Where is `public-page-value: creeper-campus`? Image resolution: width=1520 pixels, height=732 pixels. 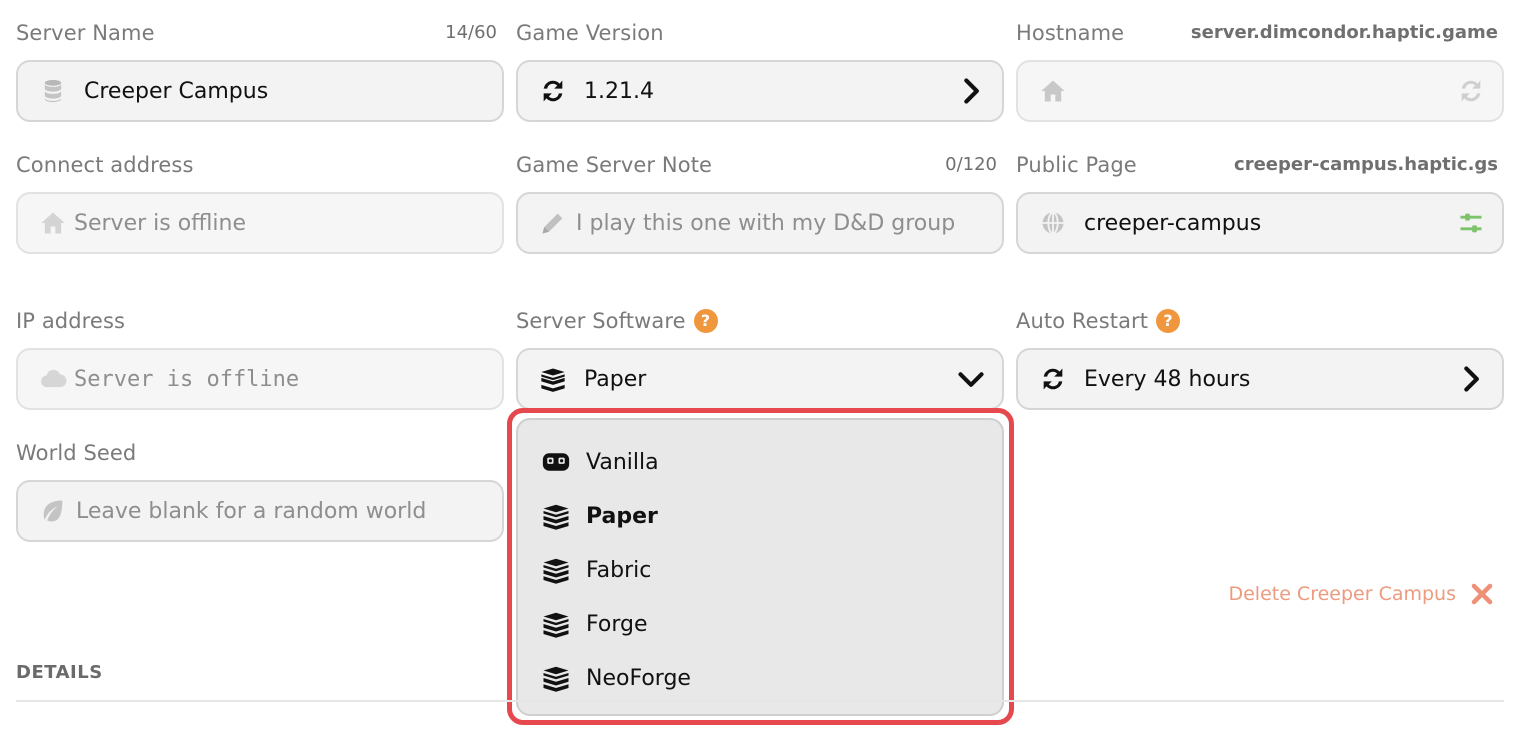
public-page-value: creeper-campus is located at coordinates (1173, 223).